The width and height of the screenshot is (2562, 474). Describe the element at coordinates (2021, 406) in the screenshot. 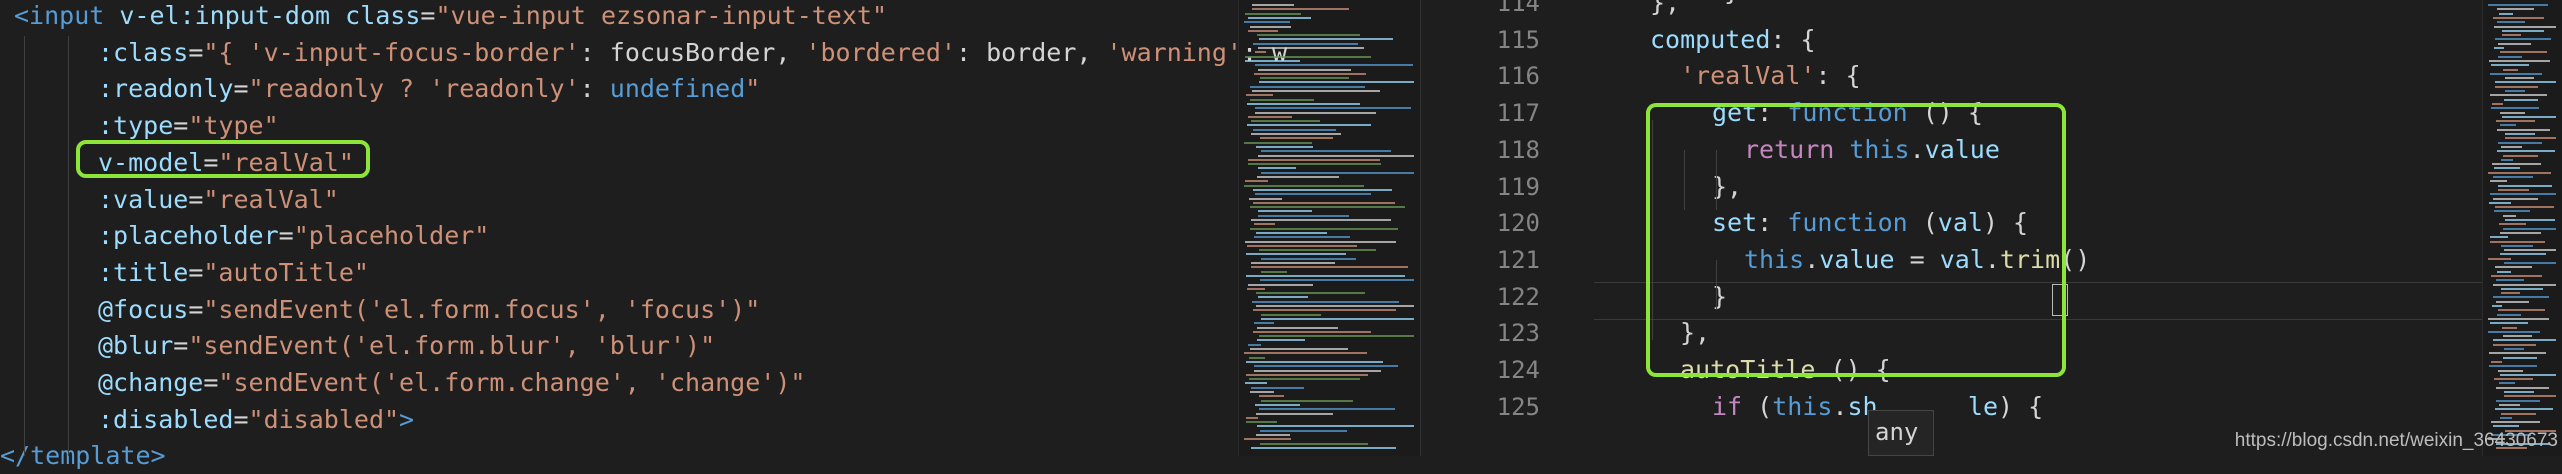

I see `code-token: ) {` at that location.